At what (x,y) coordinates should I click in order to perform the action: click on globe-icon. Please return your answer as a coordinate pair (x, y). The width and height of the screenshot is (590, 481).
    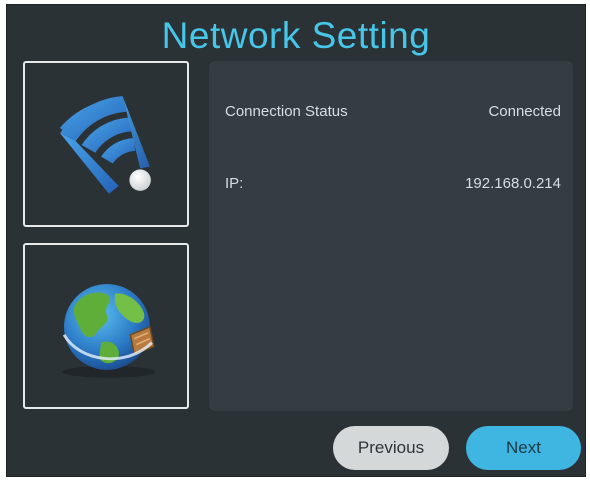
    Looking at the image, I should click on (109, 331).